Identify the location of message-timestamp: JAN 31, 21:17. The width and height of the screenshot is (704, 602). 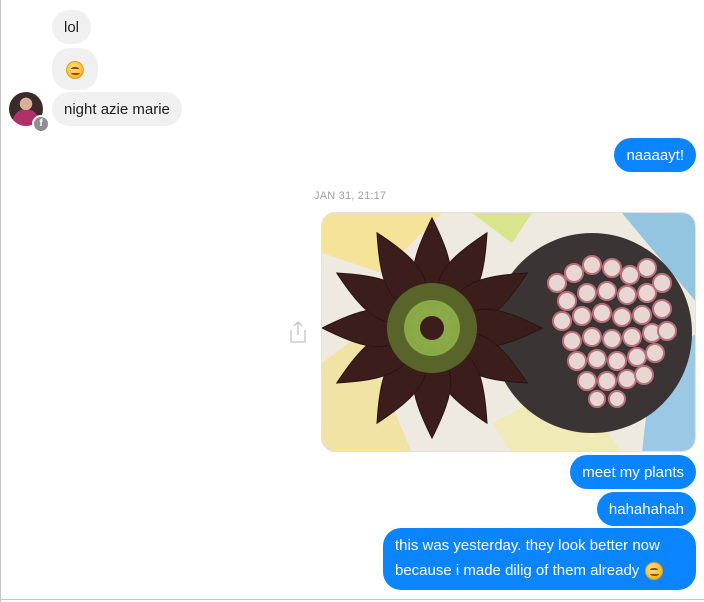
(350, 196).